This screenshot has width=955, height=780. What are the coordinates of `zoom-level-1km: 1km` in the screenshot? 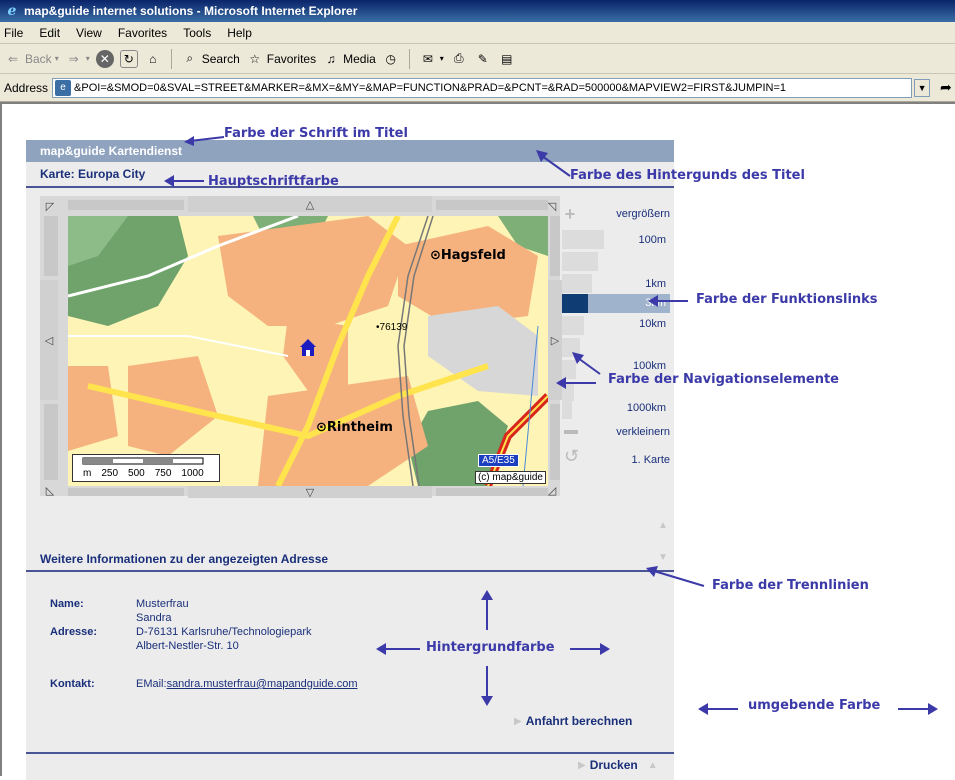 It's located at (633, 284).